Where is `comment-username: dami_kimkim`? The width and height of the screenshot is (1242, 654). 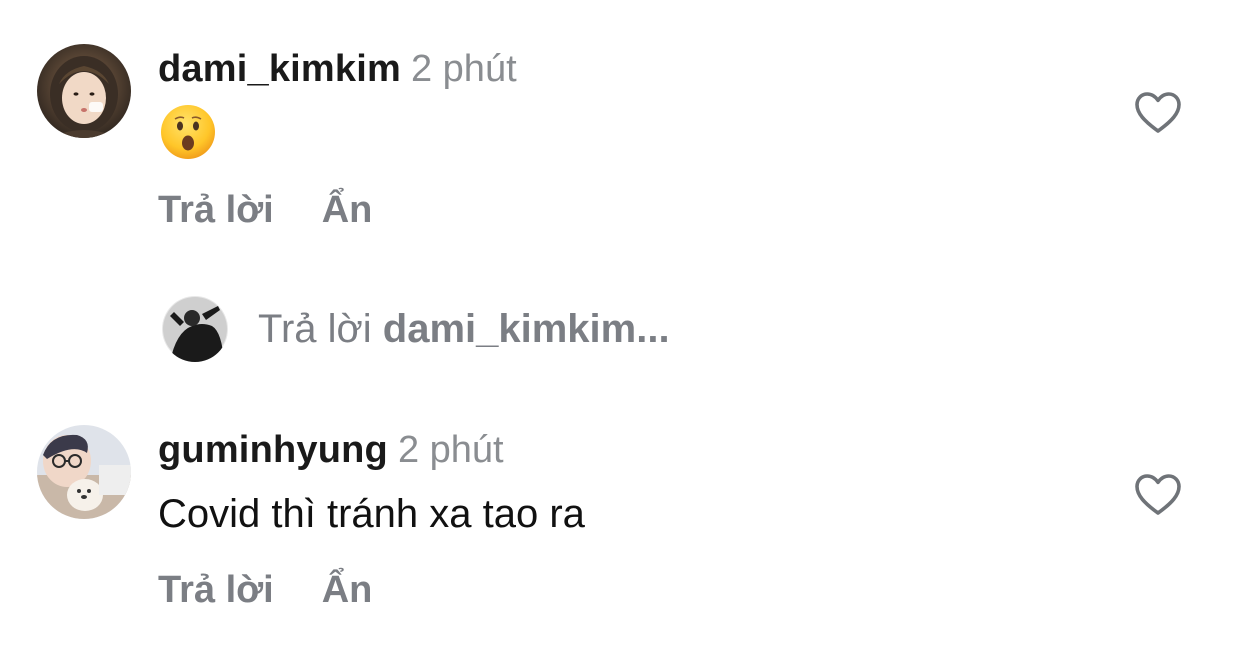
comment-username: dami_kimkim is located at coordinates (279, 69).